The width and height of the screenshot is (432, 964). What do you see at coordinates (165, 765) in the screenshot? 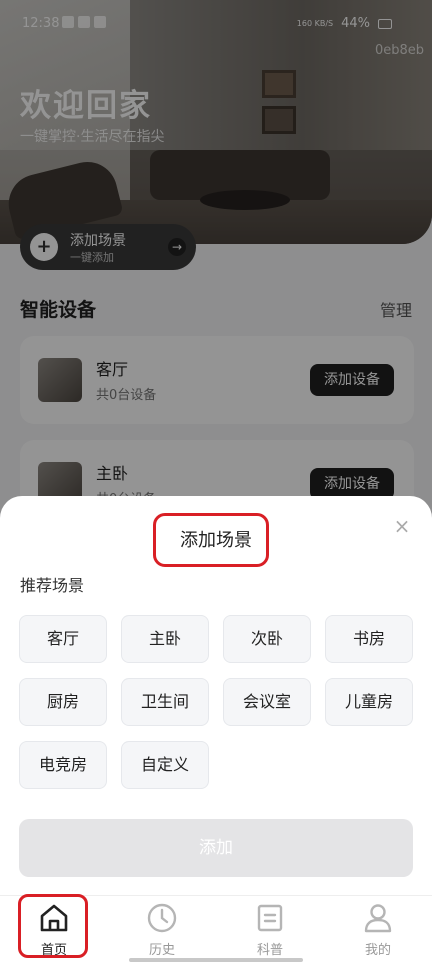
I see `scene-chip: 自定义` at bounding box center [165, 765].